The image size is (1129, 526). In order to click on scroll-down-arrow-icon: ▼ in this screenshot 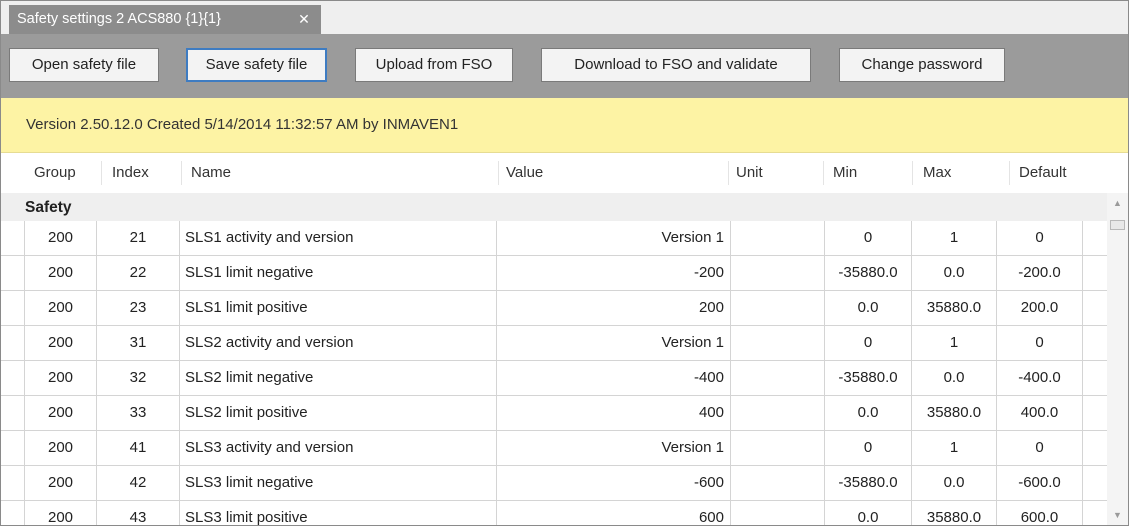, I will do `click(1117, 515)`.